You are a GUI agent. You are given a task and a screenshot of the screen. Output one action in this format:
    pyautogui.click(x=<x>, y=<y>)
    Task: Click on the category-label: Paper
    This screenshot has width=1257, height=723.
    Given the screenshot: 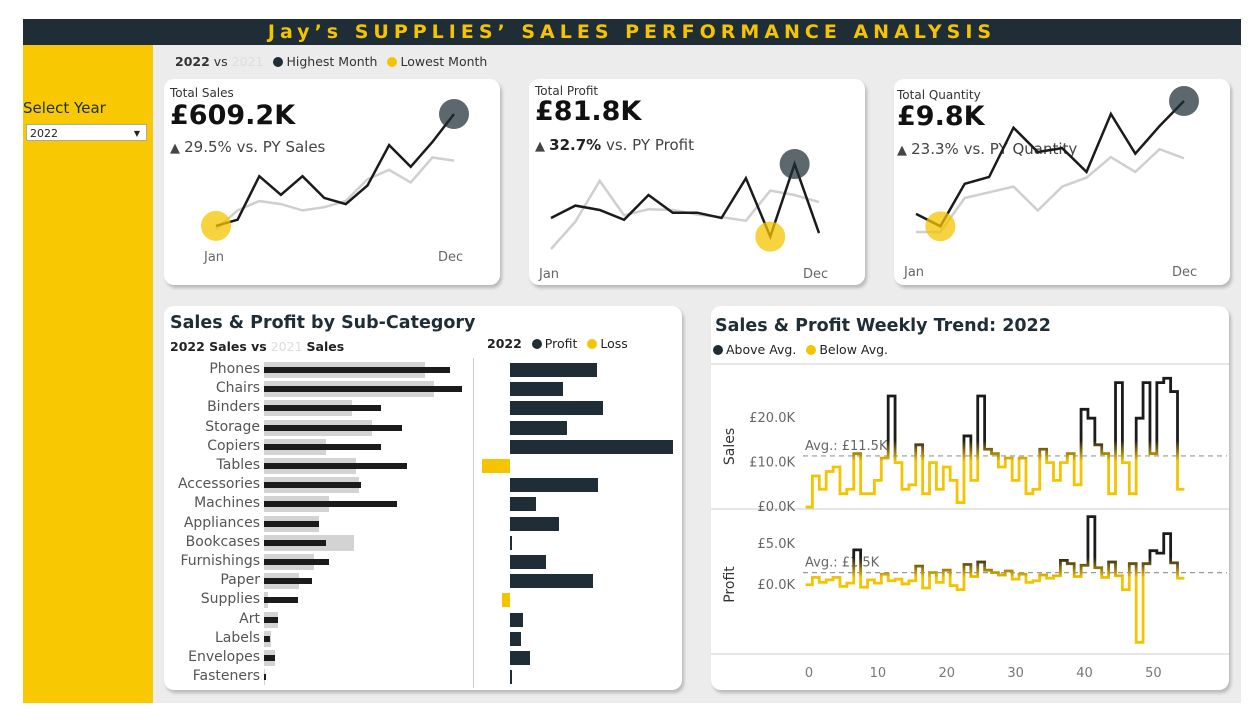 What is the action you would take?
    pyautogui.click(x=240, y=580)
    